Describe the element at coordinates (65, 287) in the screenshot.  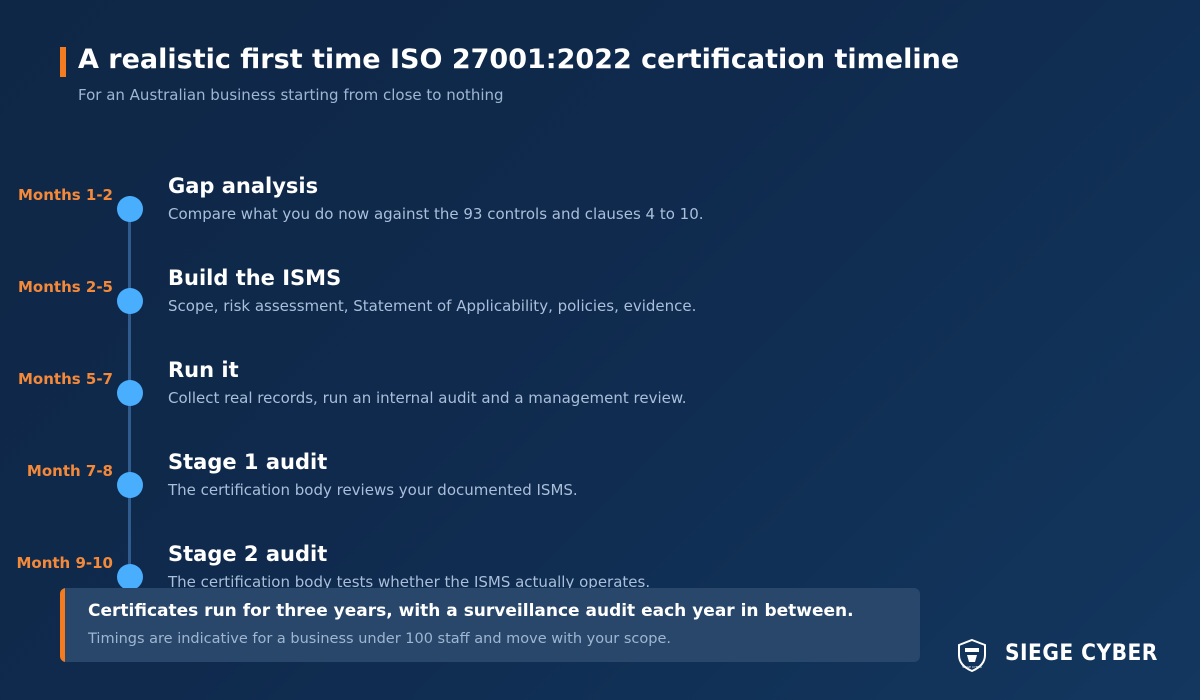
I see `step-period: Months 2-5` at that location.